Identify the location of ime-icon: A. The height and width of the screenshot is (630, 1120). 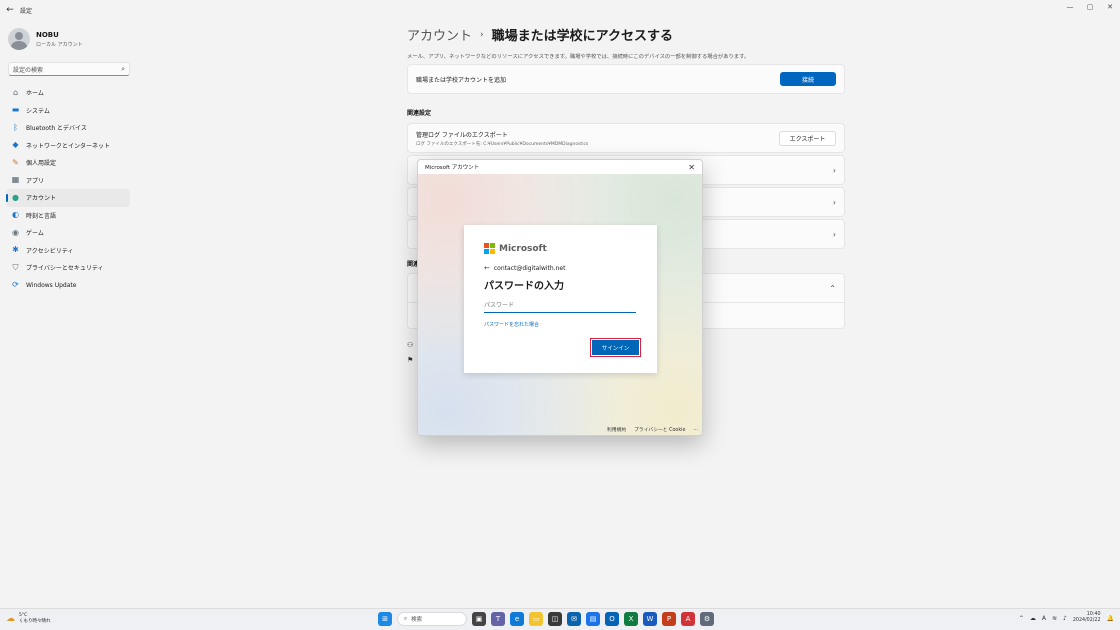
(1044, 618).